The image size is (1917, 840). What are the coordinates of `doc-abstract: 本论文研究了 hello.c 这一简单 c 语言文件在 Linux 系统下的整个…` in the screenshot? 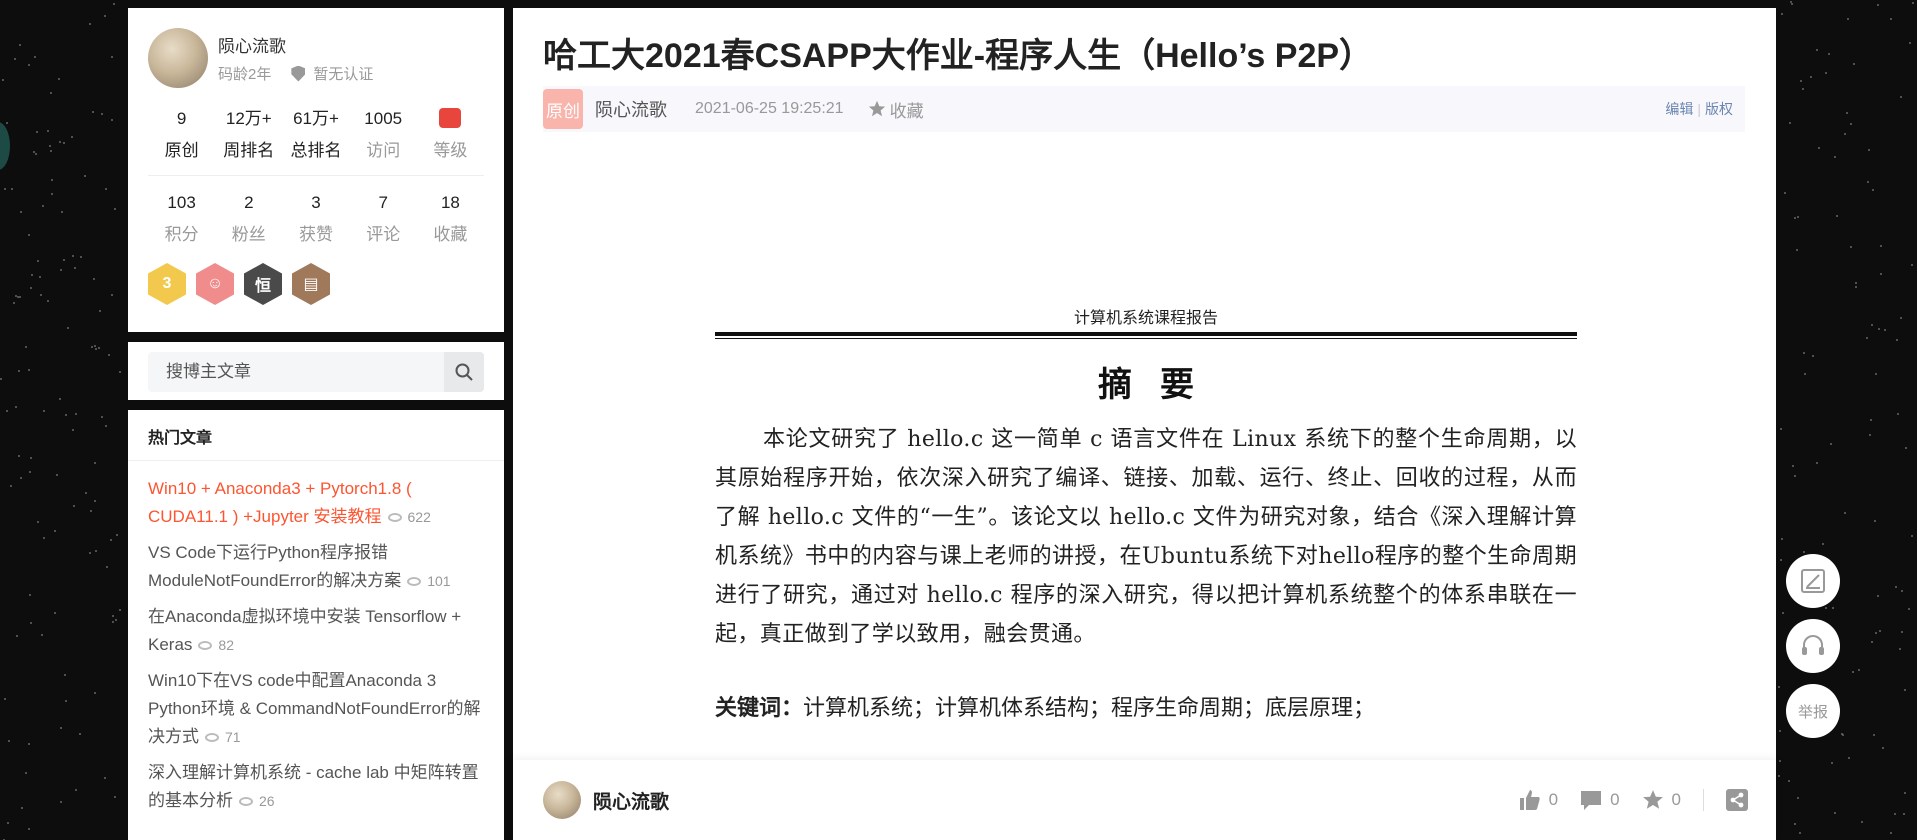 It's located at (1146, 537).